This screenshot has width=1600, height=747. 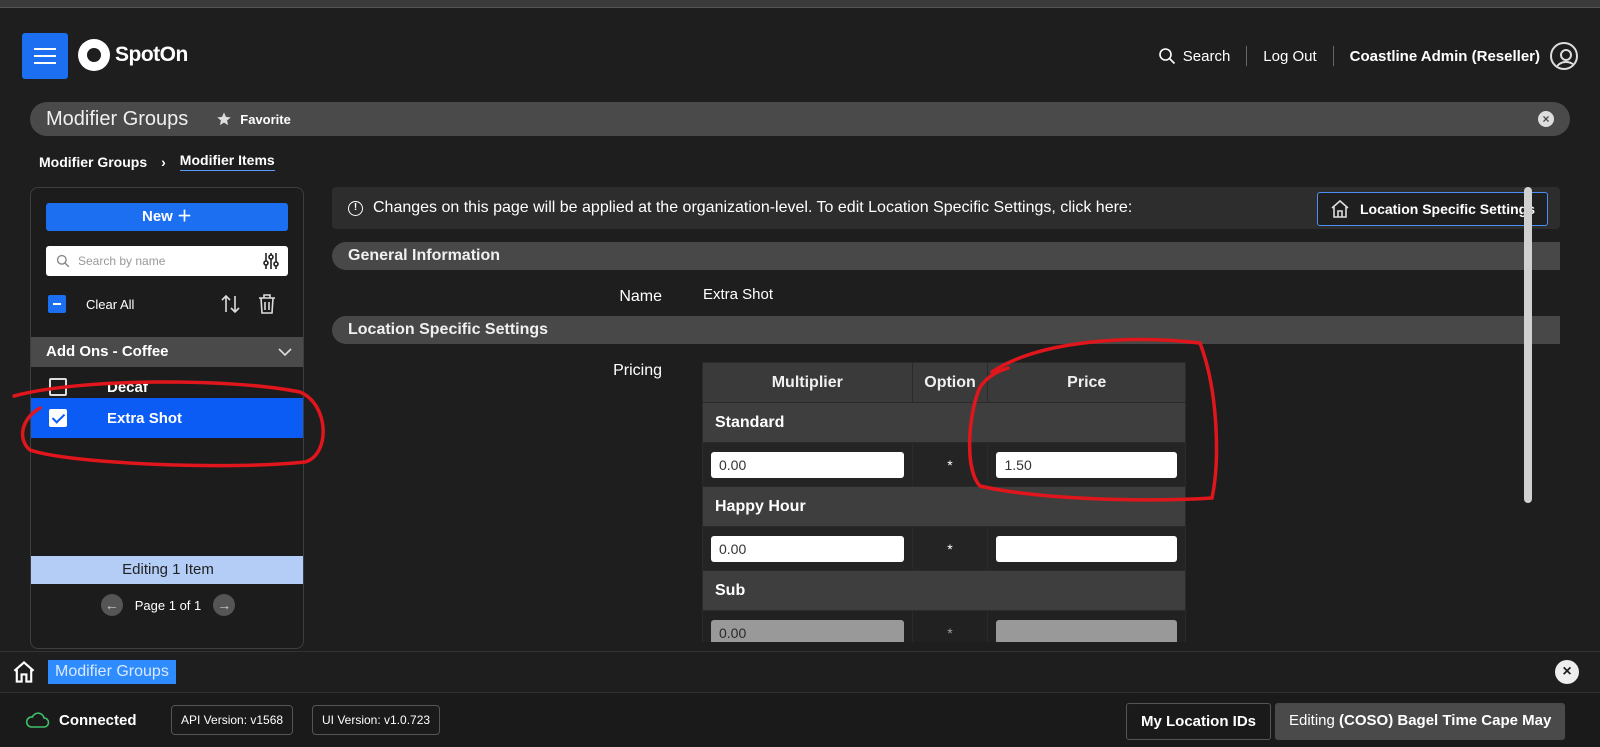 I want to click on hamburger-icon, so click(x=45, y=49).